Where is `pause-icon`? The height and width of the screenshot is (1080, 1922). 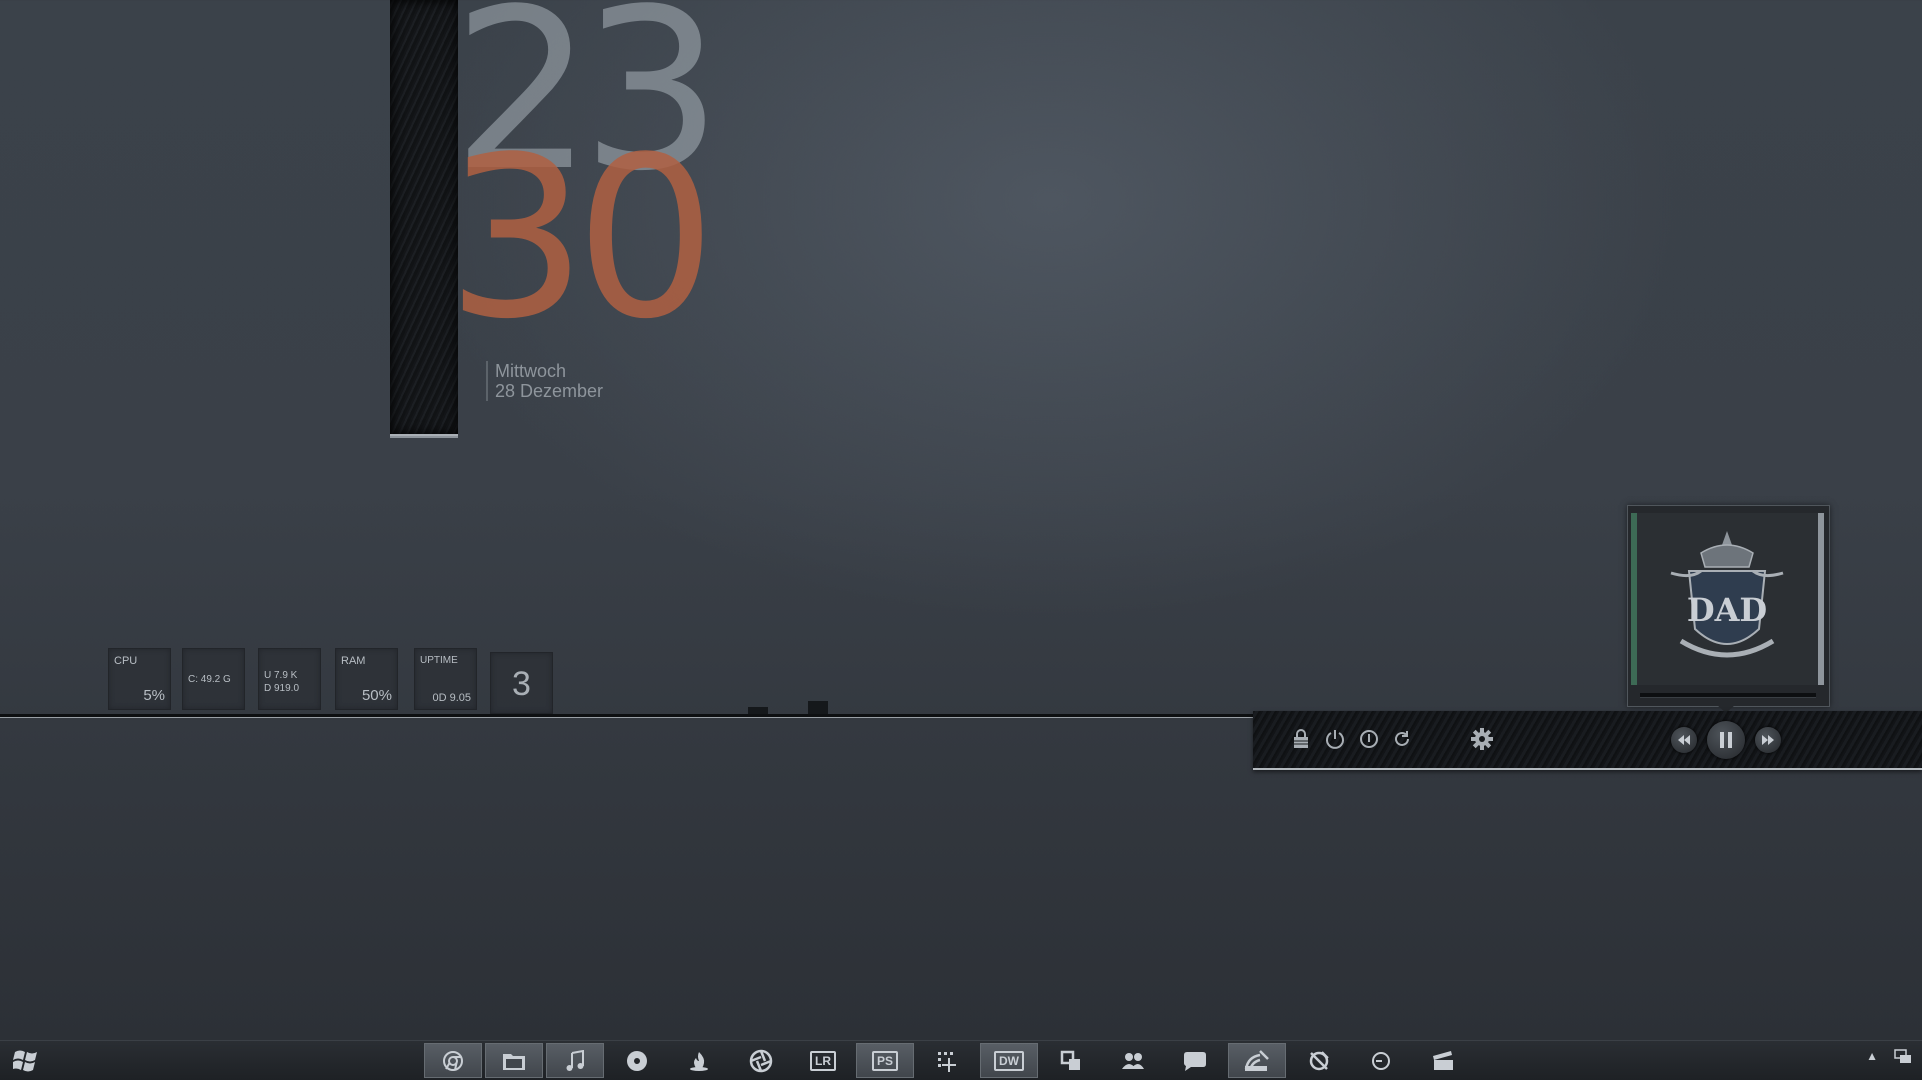
pause-icon is located at coordinates (1726, 740).